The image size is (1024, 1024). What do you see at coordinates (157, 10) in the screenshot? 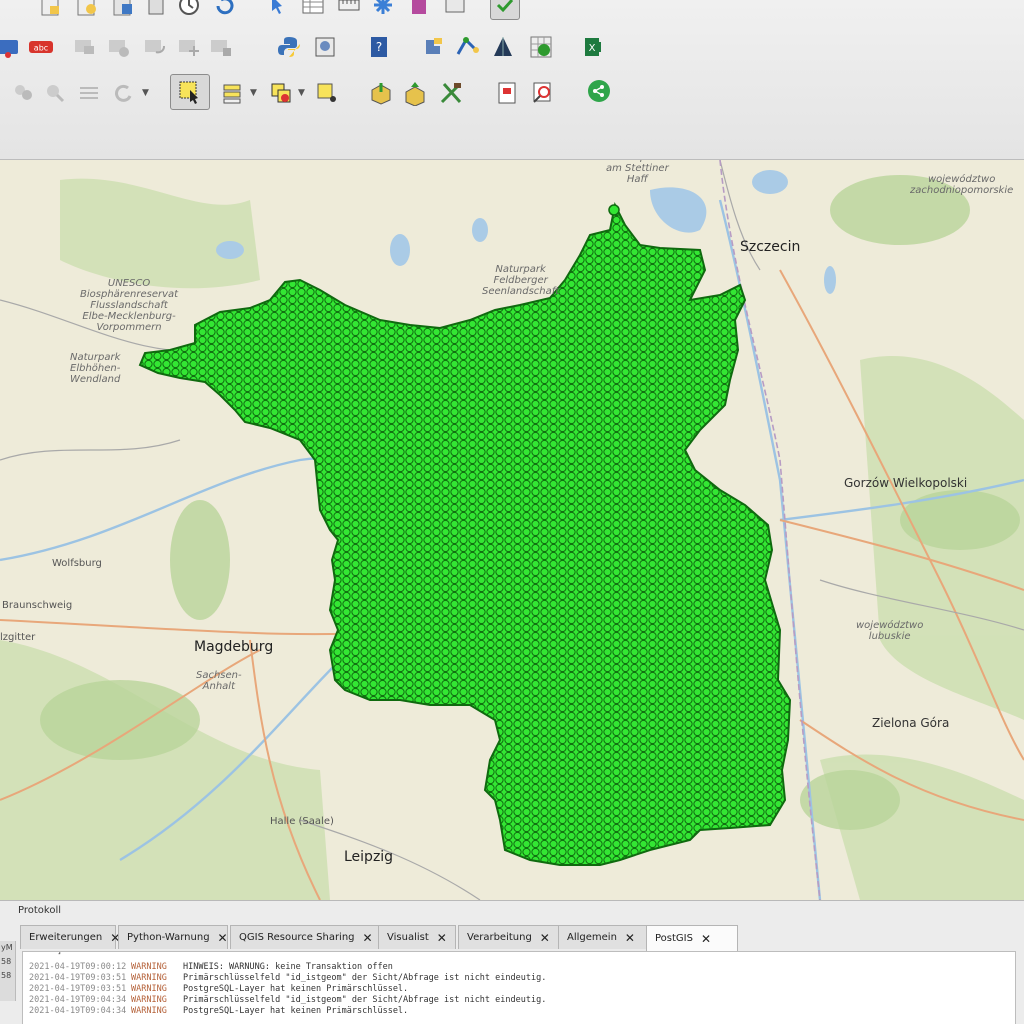
I see `print-icon` at bounding box center [157, 10].